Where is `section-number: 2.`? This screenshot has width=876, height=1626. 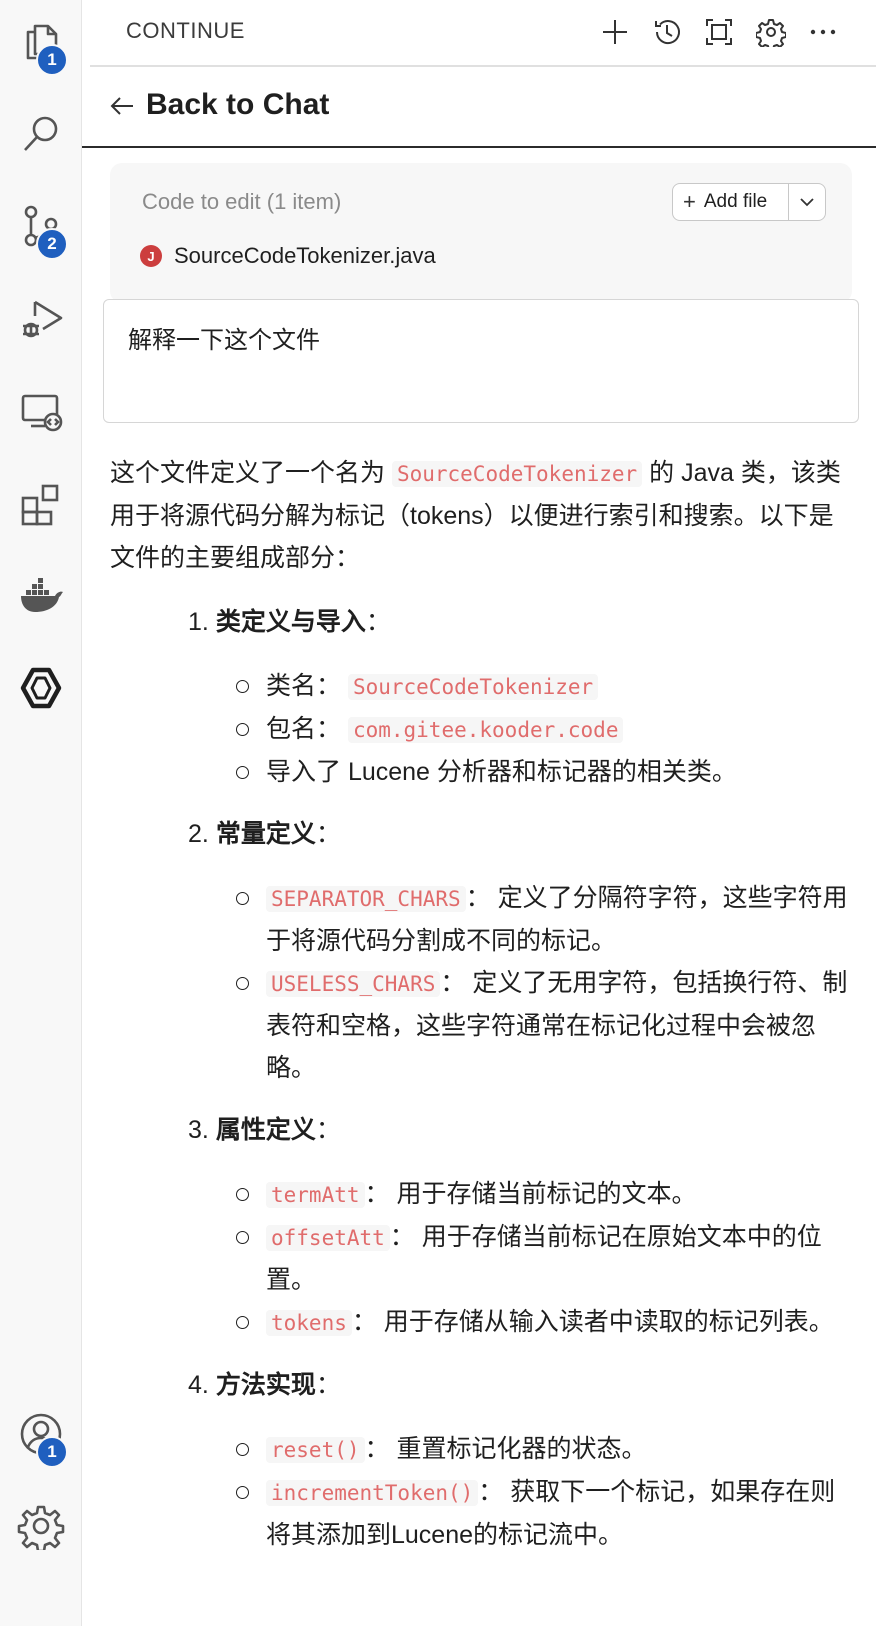
section-number: 2. is located at coordinates (198, 834).